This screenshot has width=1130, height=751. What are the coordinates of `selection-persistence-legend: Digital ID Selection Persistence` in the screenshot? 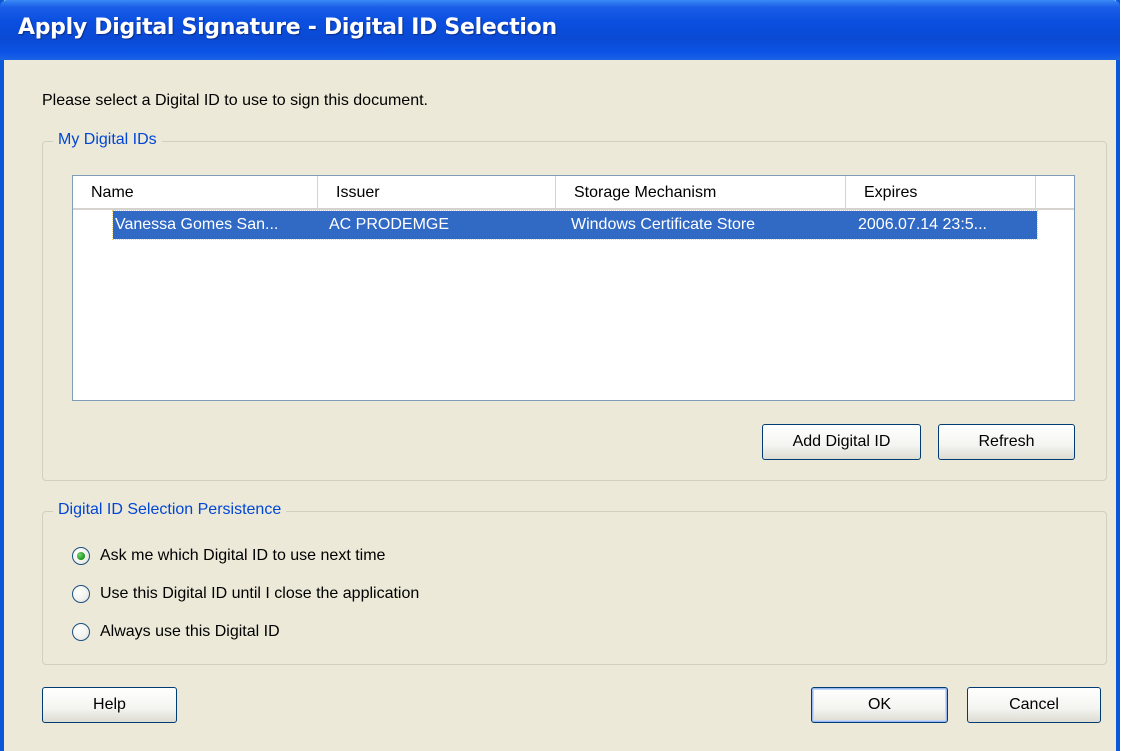 It's located at (170, 510).